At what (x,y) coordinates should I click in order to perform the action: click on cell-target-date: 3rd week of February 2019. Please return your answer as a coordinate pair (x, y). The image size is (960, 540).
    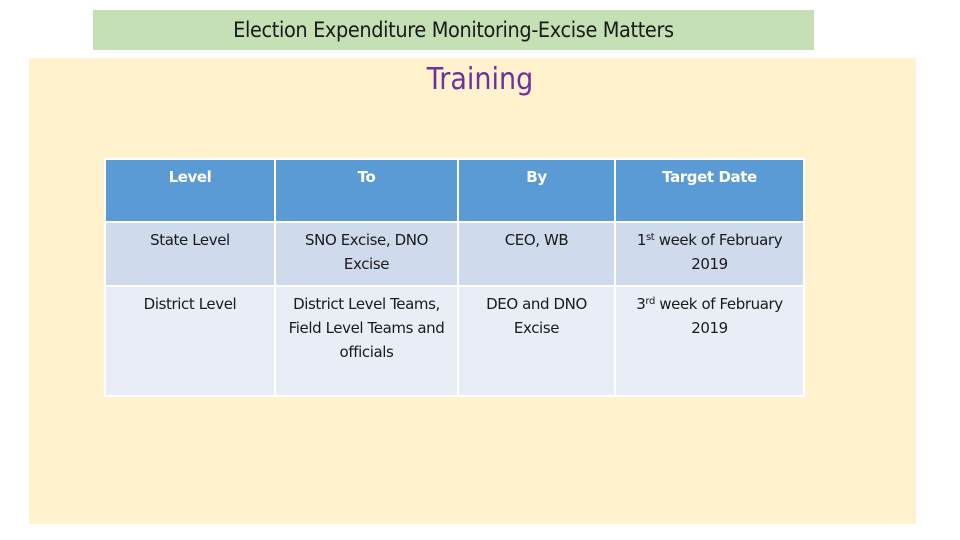
    Looking at the image, I should click on (709, 341).